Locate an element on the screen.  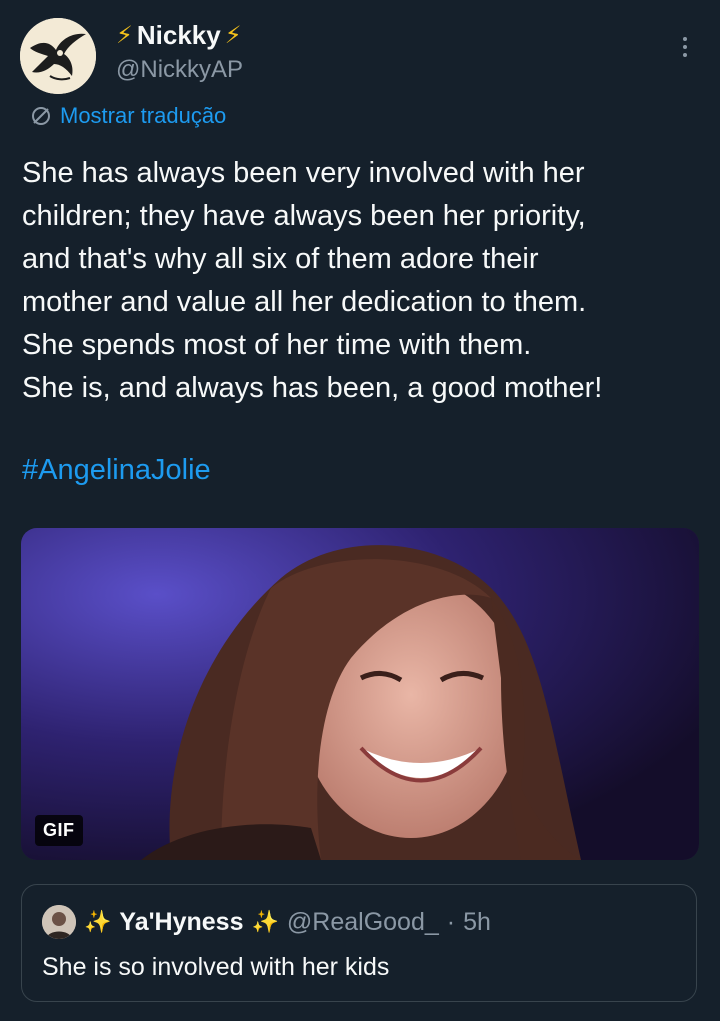
quoted-tweet-header: ✨ Ya'Hyness ✨ @RealGood_ · 5h is located at coordinates (266, 922).